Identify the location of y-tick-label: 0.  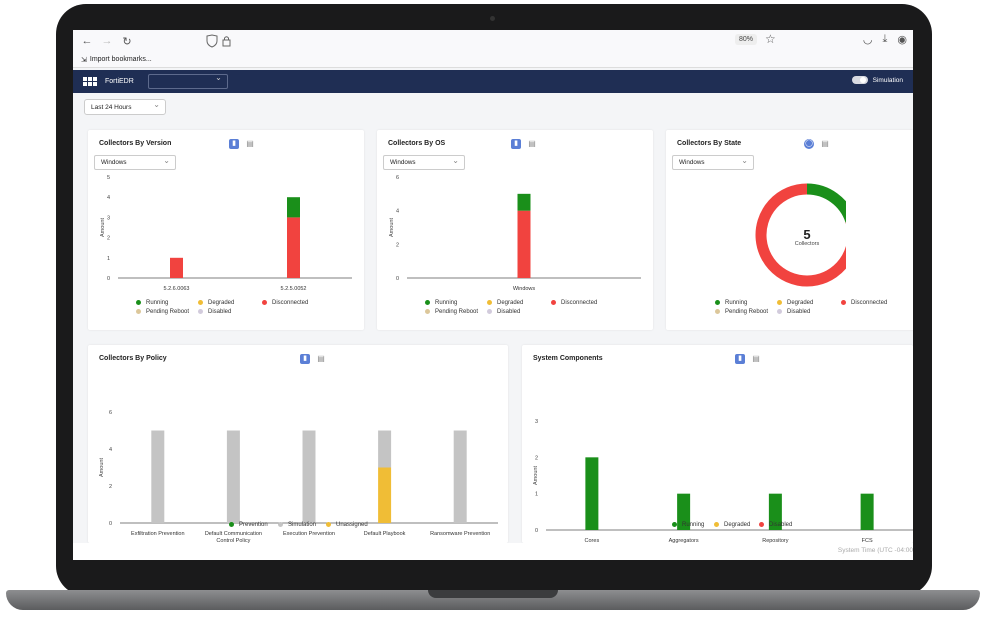
(108, 279).